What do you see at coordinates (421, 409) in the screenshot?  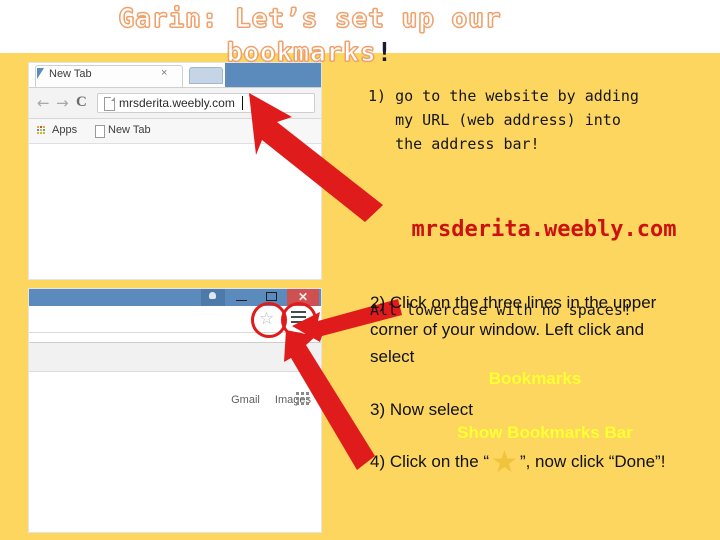 I see `instruction-step-3: 3) Now select` at bounding box center [421, 409].